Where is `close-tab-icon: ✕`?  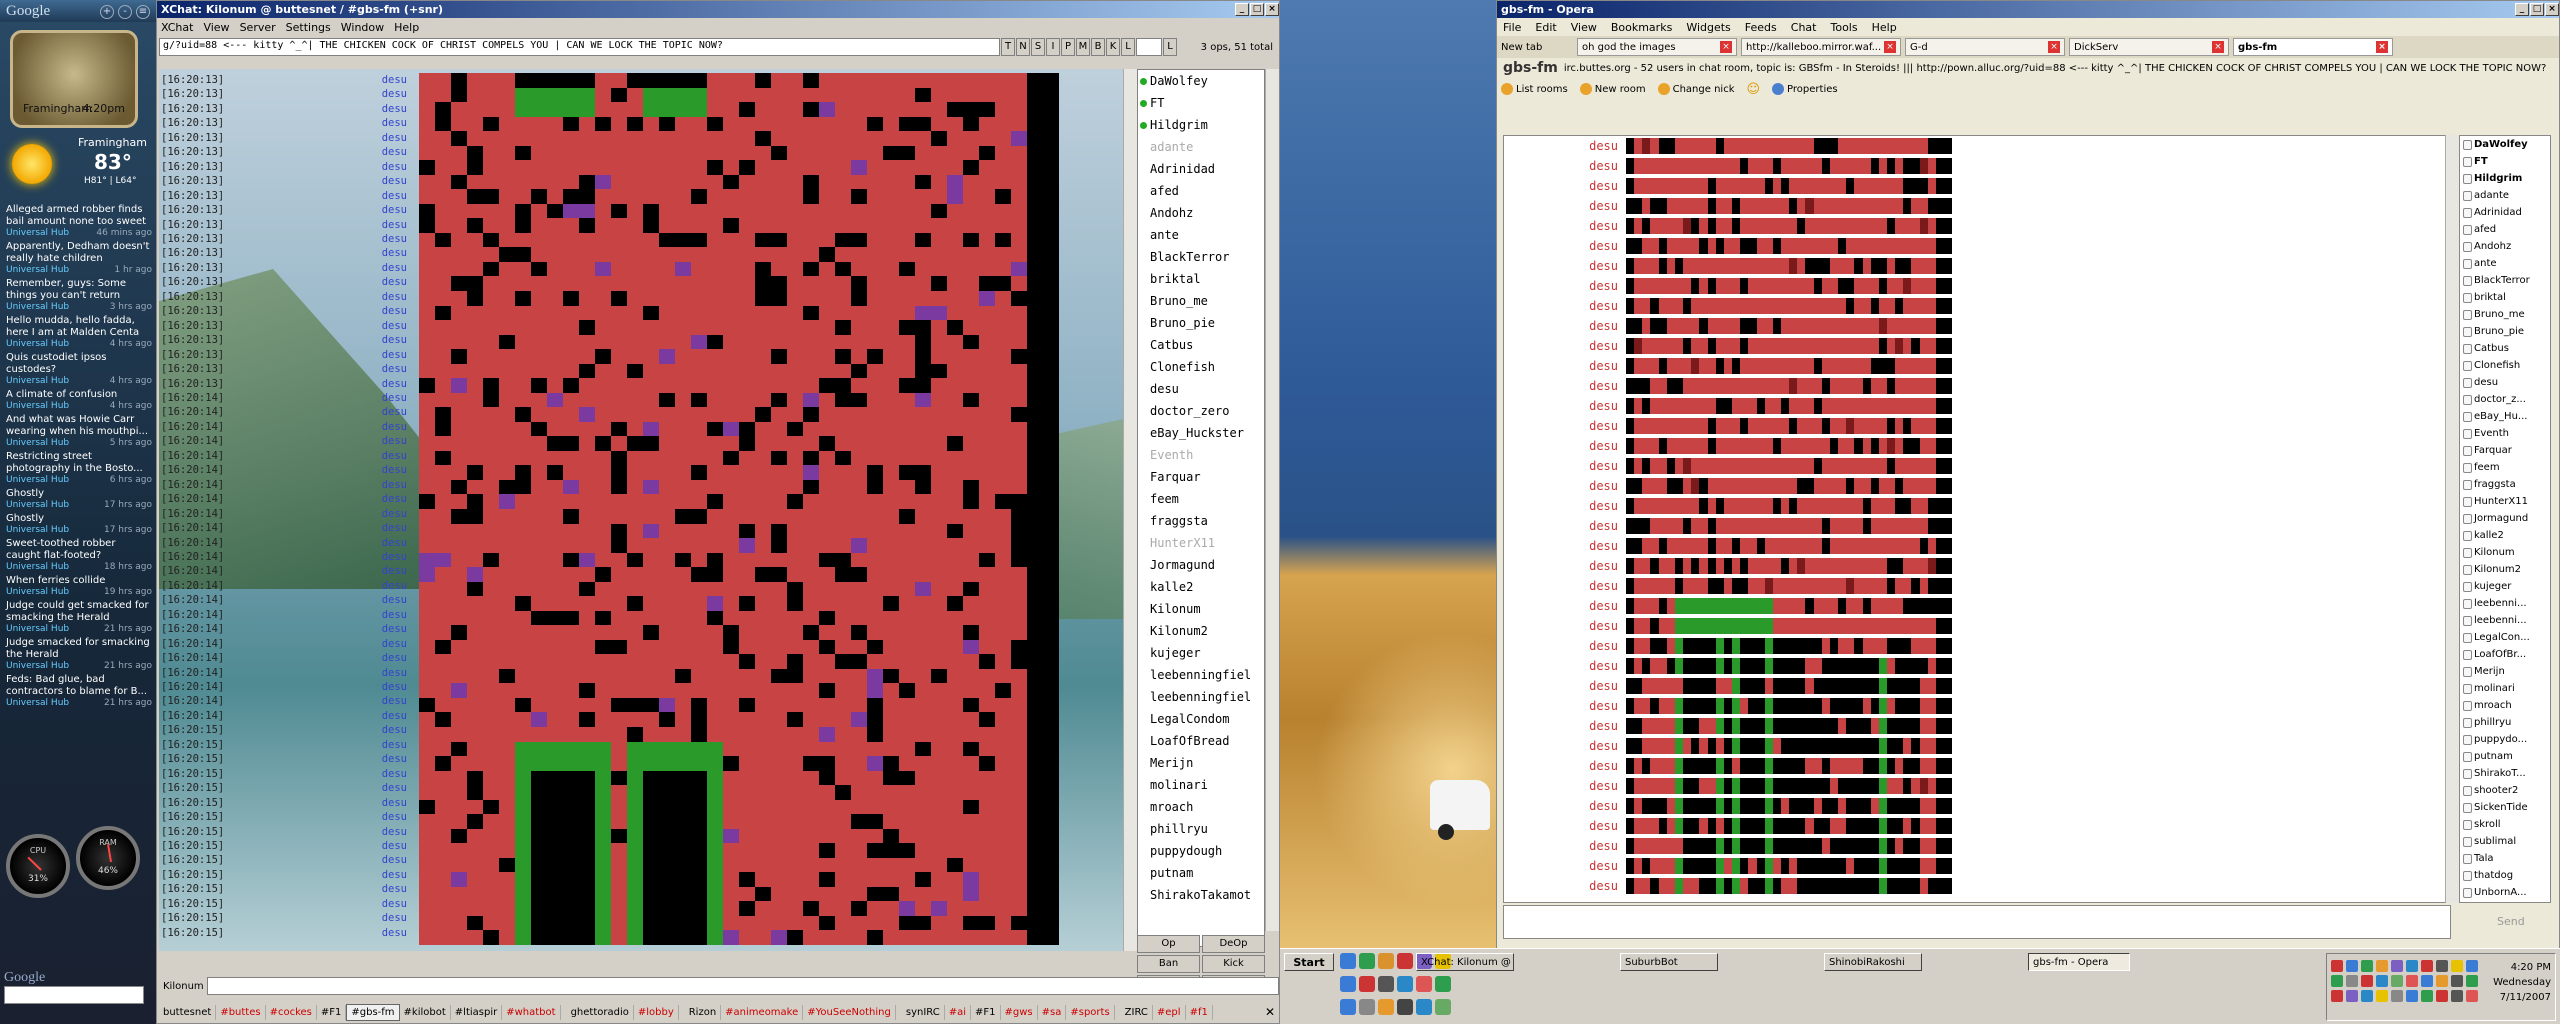 close-tab-icon: ✕ is located at coordinates (1270, 1012).